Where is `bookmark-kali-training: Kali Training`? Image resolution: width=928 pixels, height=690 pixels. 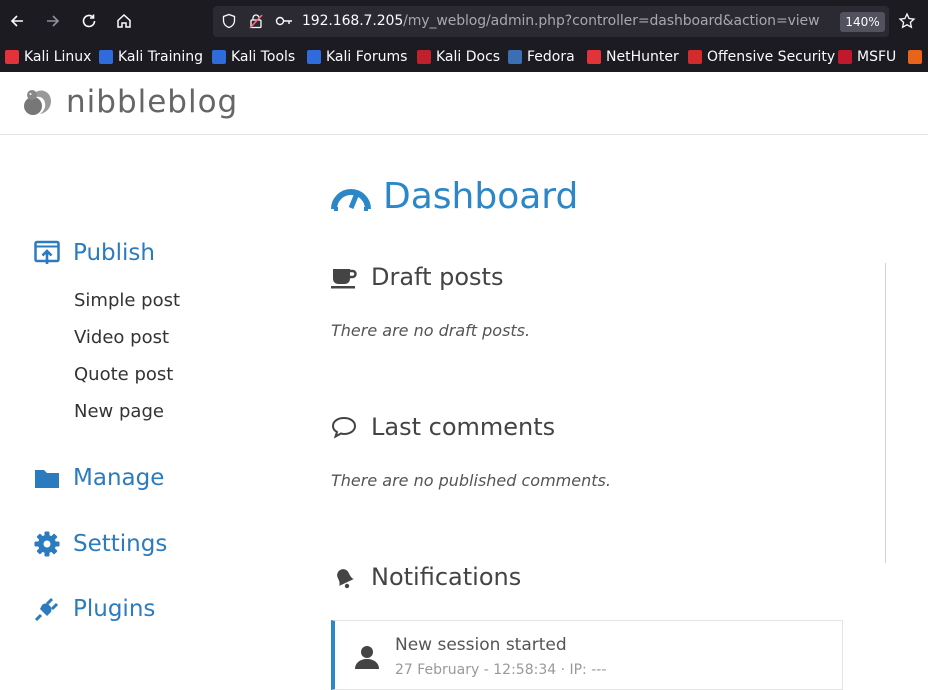
bookmark-kali-training: Kali Training is located at coordinates (151, 57).